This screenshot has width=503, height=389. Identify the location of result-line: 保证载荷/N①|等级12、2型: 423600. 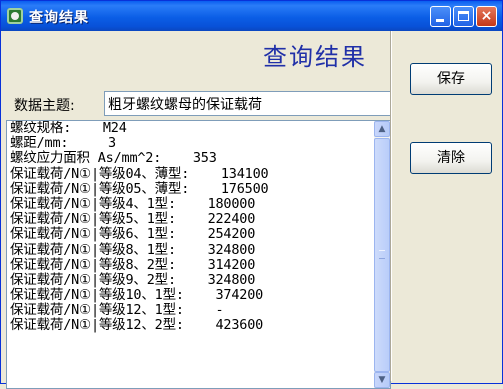
(137, 325).